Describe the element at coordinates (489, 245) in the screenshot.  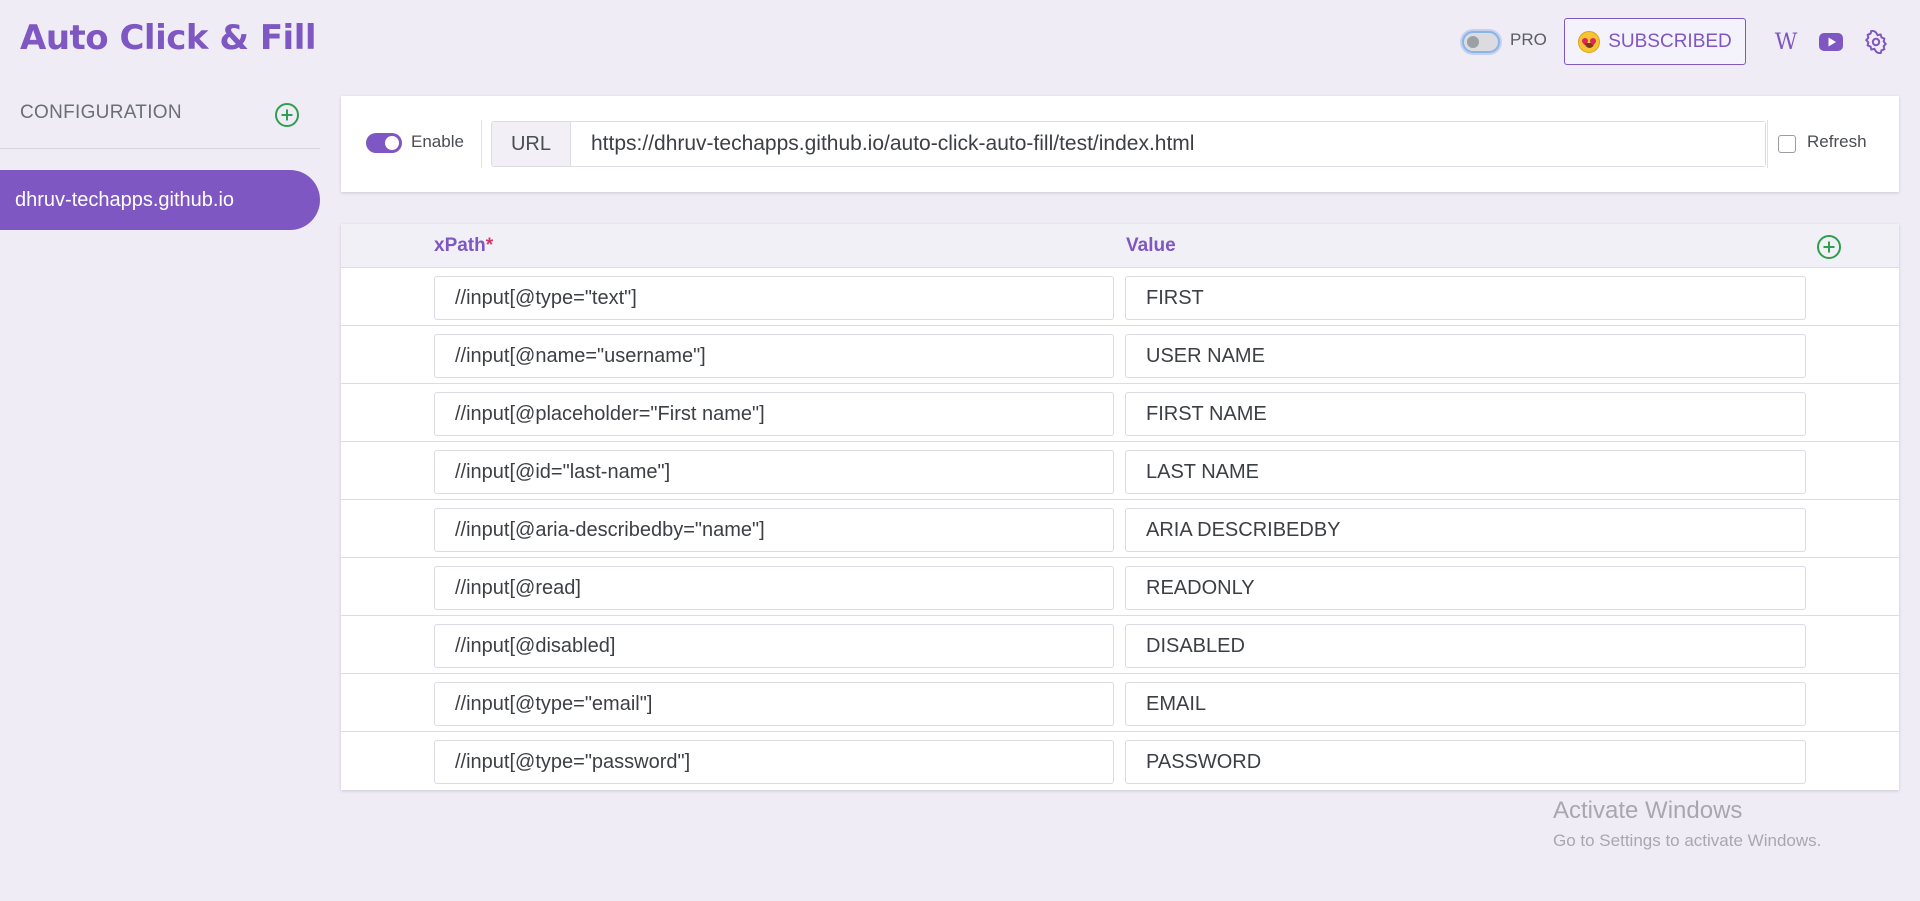
I see `required-mark: *` at that location.